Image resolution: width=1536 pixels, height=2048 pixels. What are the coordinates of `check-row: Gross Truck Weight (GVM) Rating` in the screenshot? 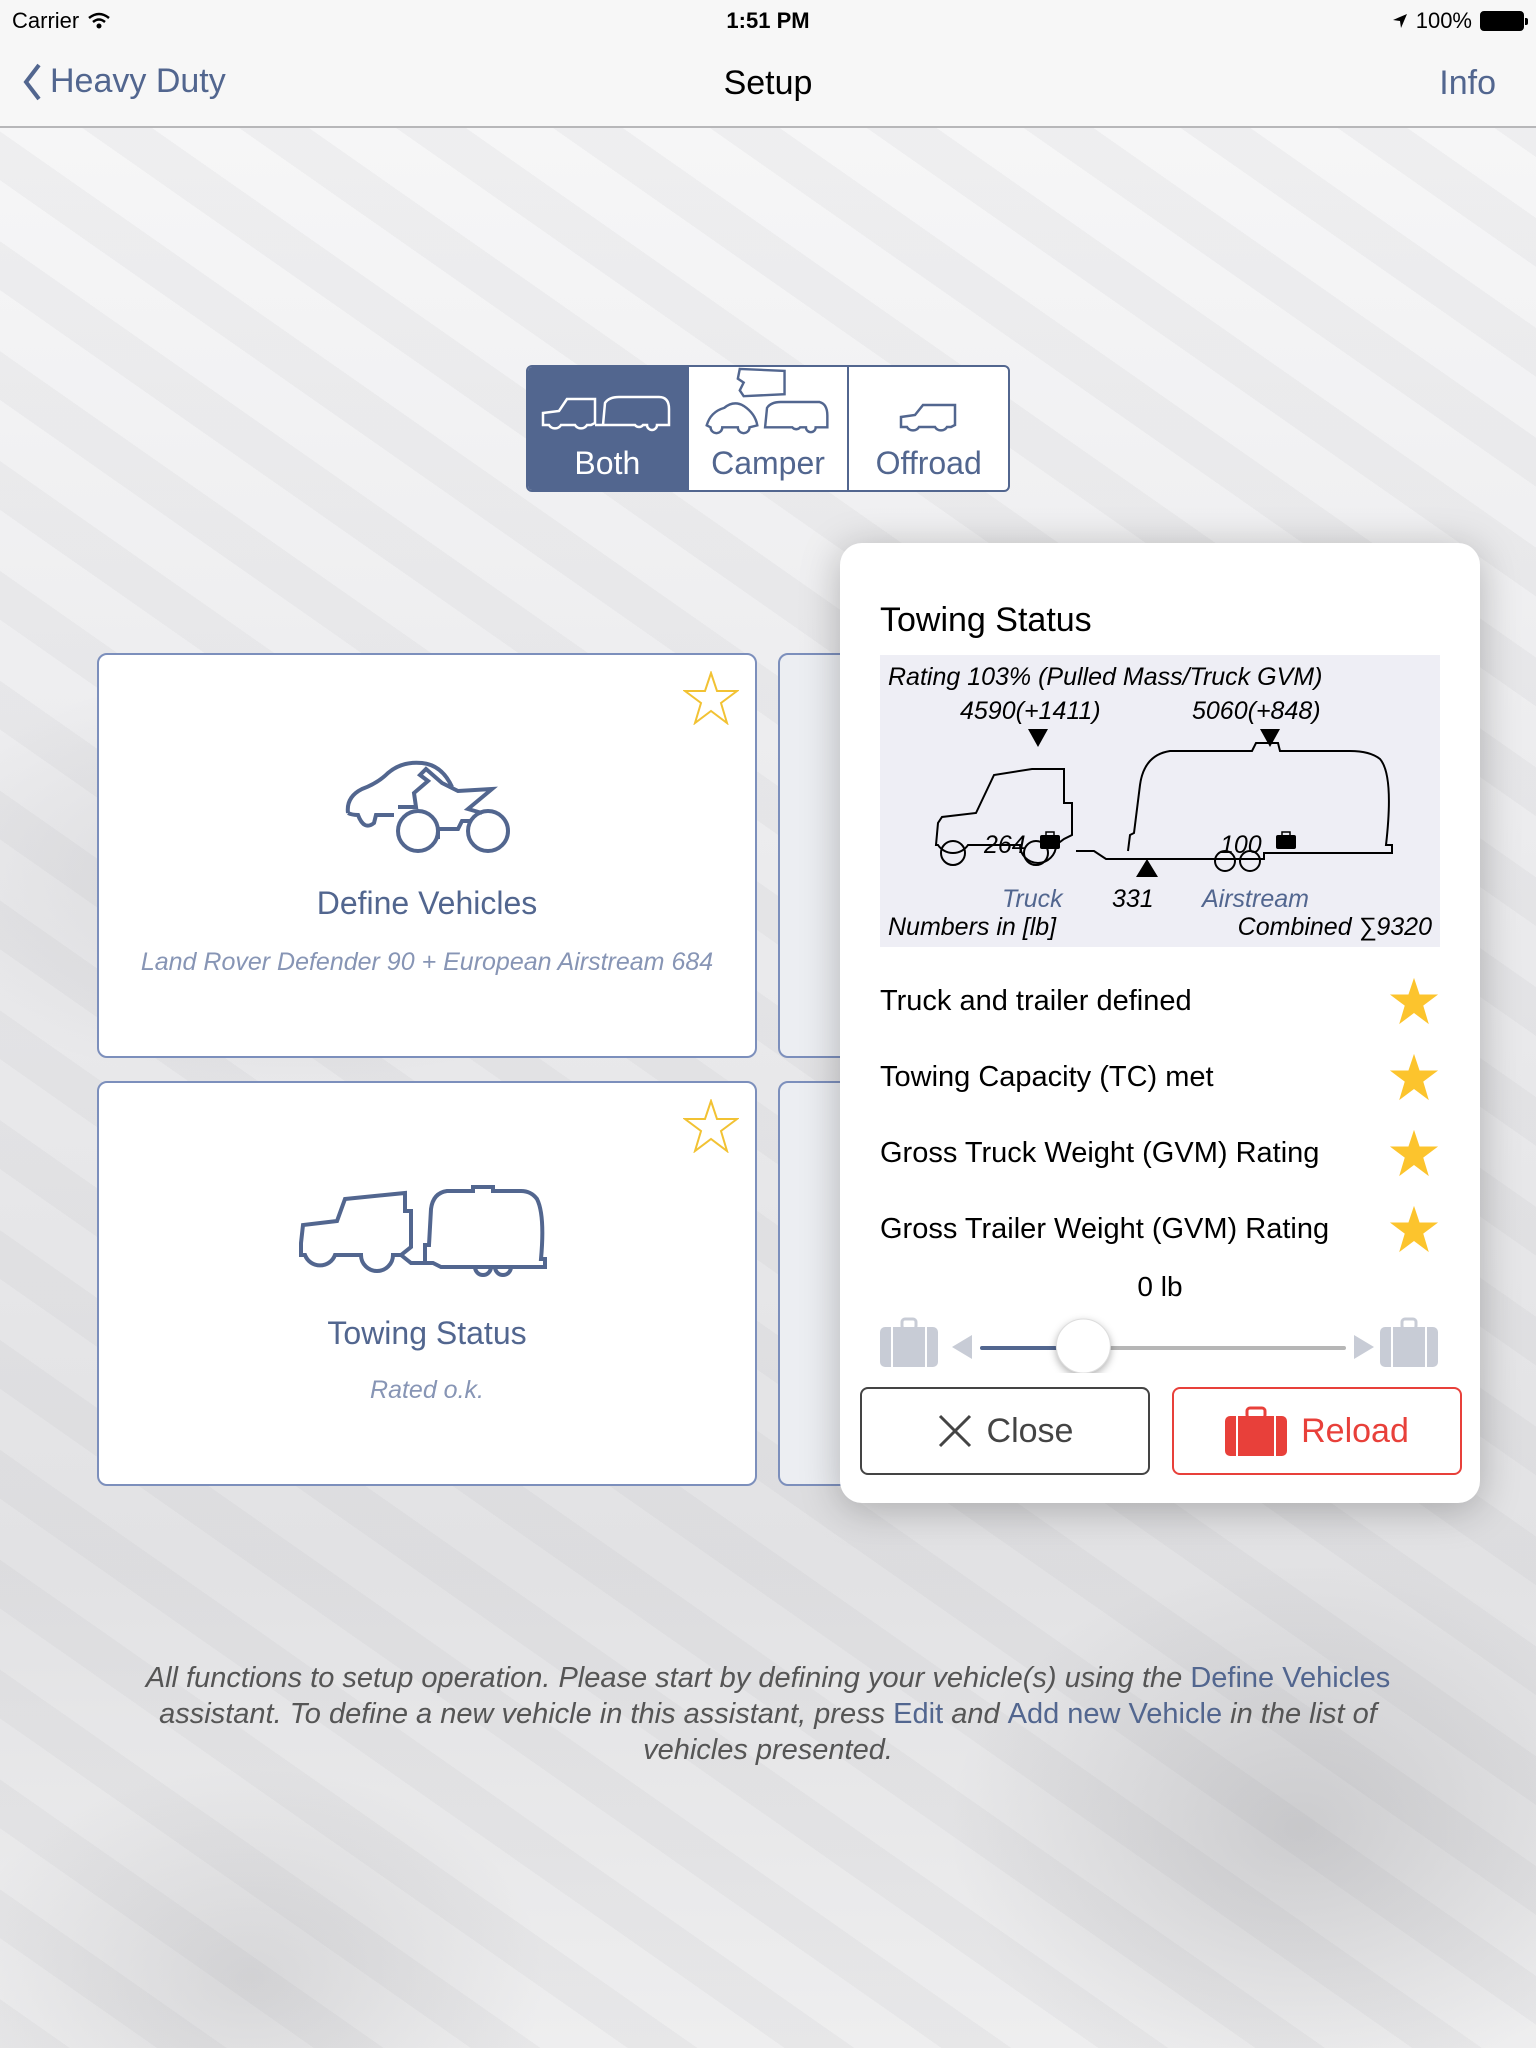 It's located at (1160, 1153).